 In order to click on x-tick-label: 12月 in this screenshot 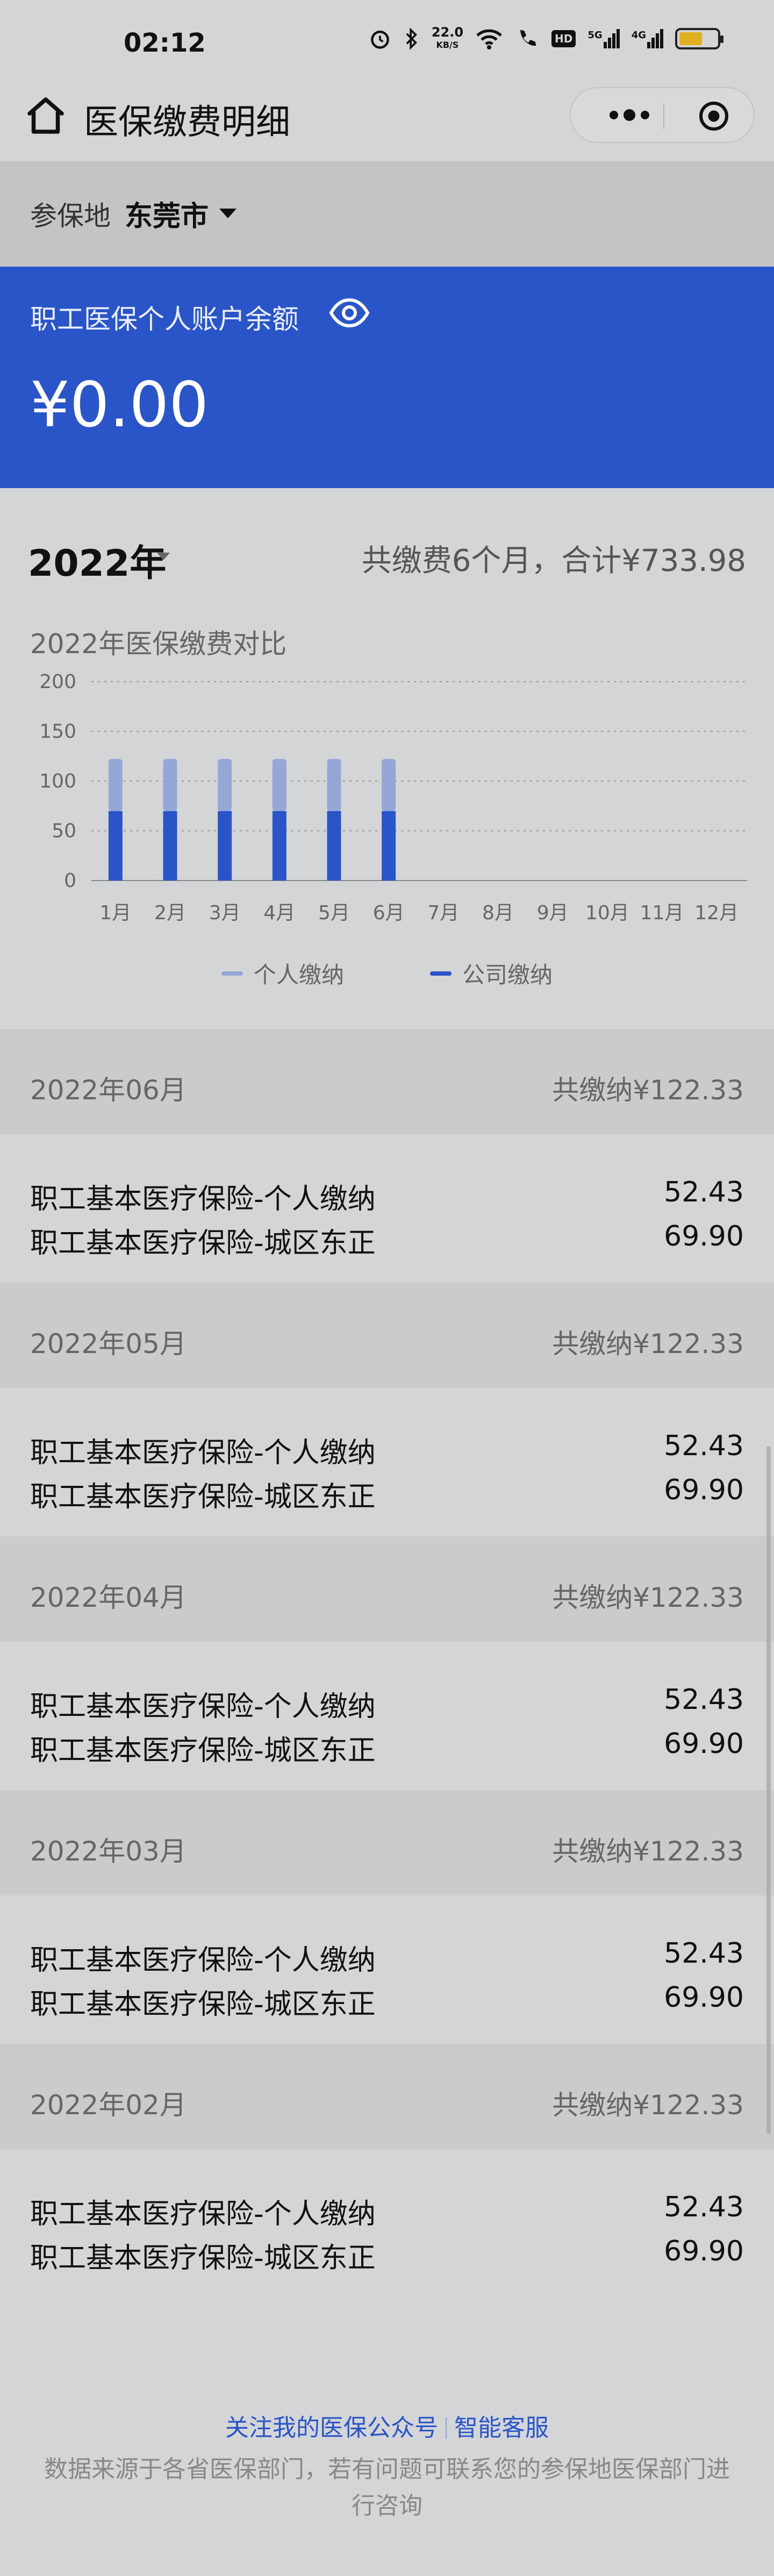, I will do `click(716, 913)`.